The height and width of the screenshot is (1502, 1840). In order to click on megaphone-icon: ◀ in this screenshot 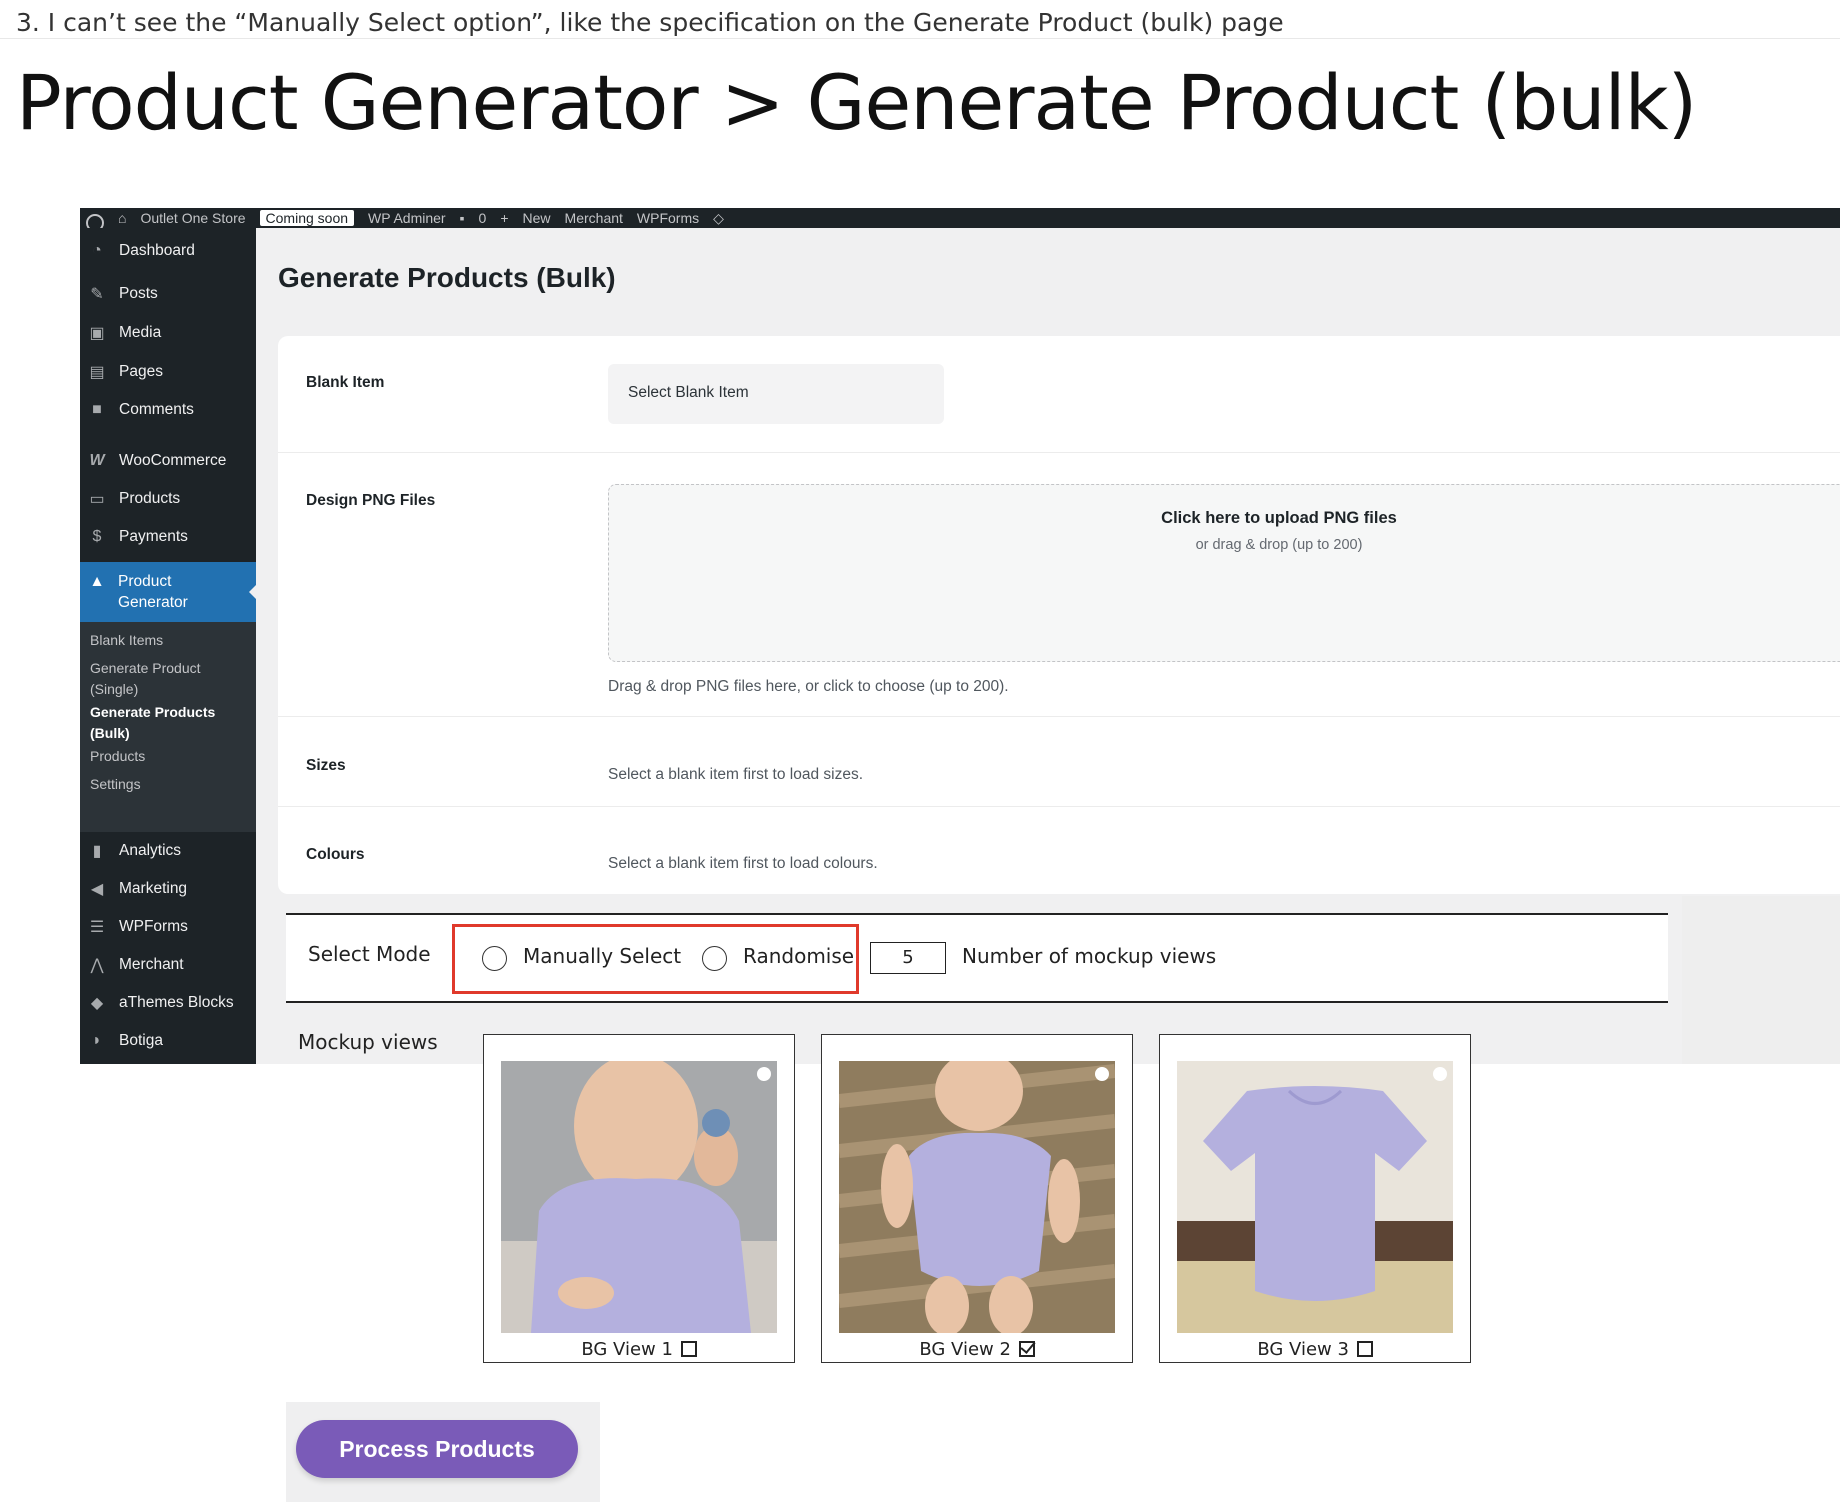, I will do `click(97, 889)`.